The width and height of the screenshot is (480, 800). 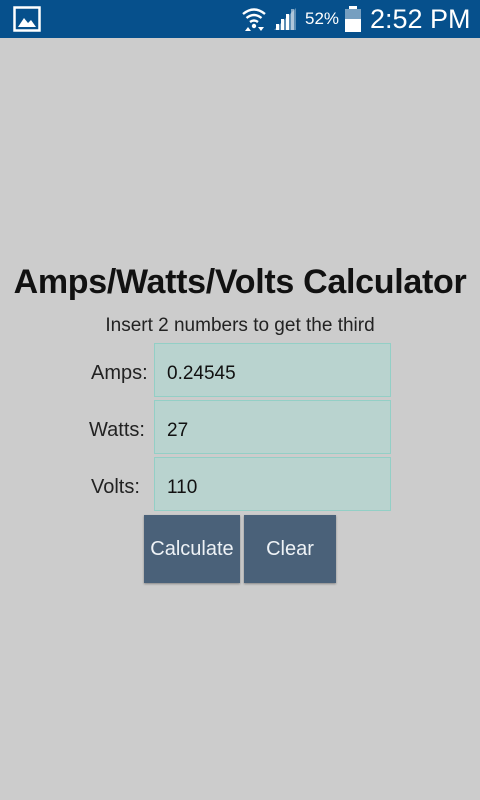 I want to click on gallery-icon, so click(x=27, y=19).